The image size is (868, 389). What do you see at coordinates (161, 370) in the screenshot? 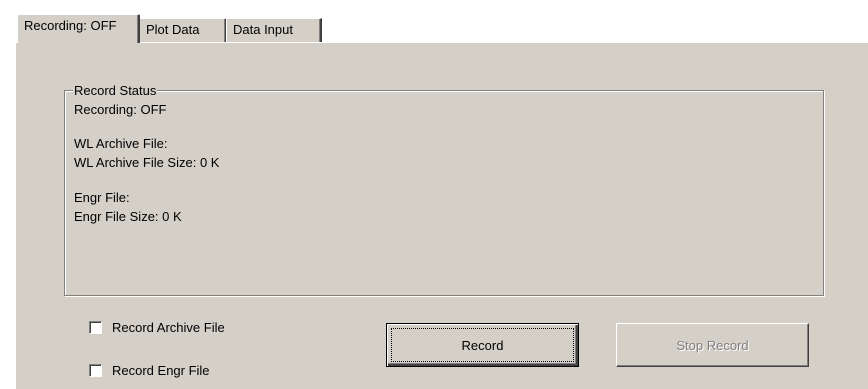
I see `record-engr-file-label: Record Engr File` at bounding box center [161, 370].